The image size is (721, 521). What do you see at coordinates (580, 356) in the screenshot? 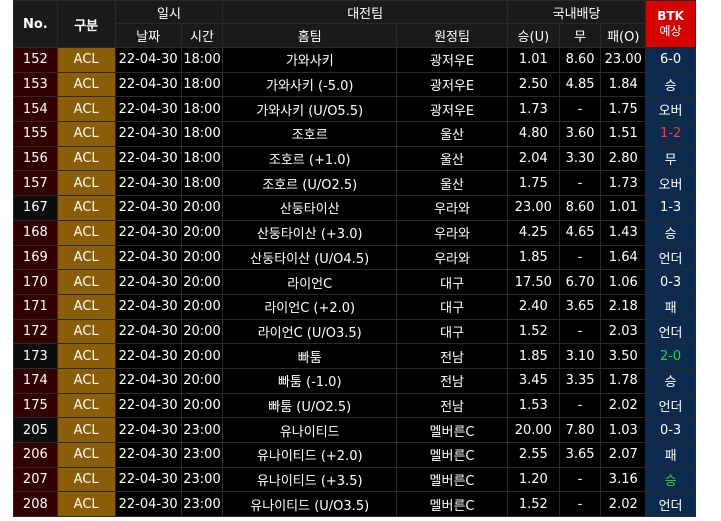
I see `row-odds-draw: 3.10` at bounding box center [580, 356].